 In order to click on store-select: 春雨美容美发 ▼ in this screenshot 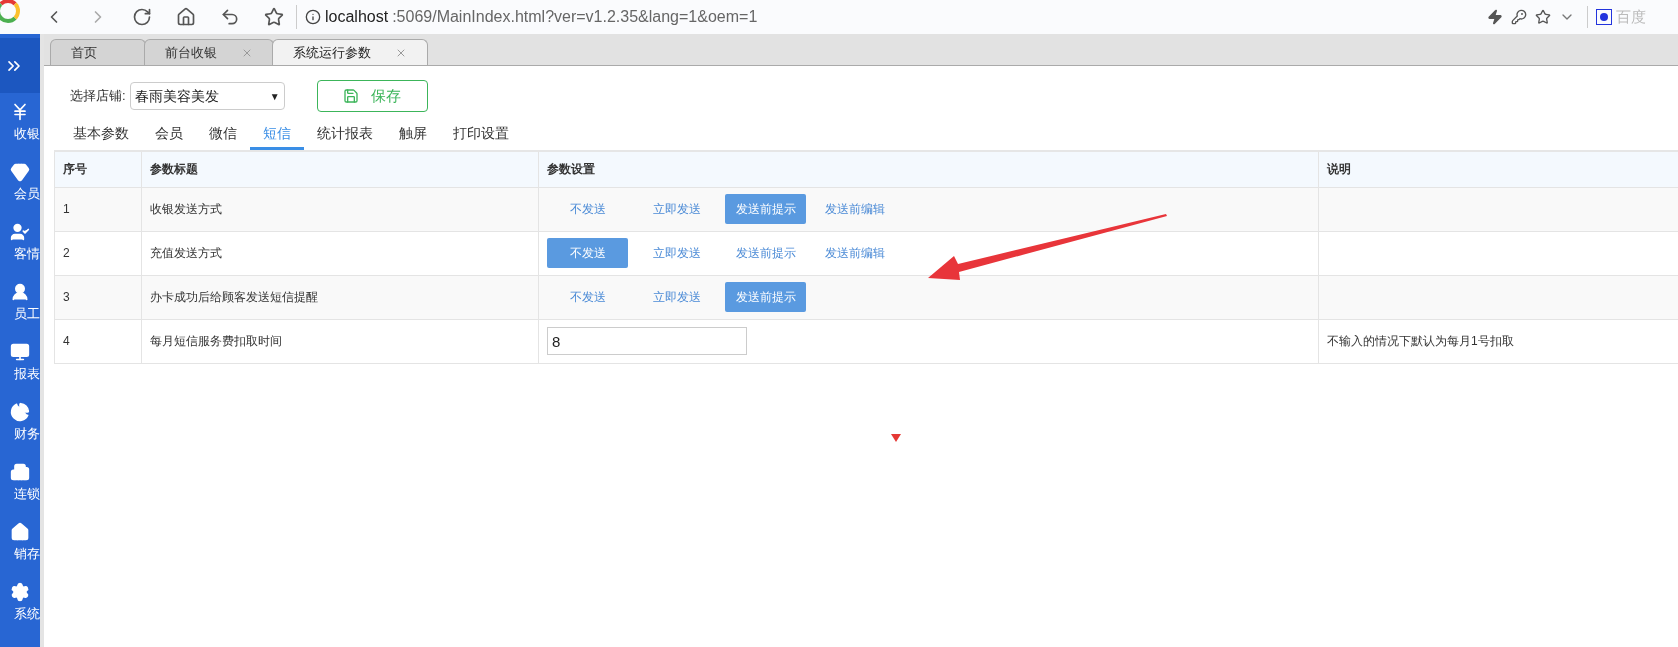, I will do `click(207, 96)`.